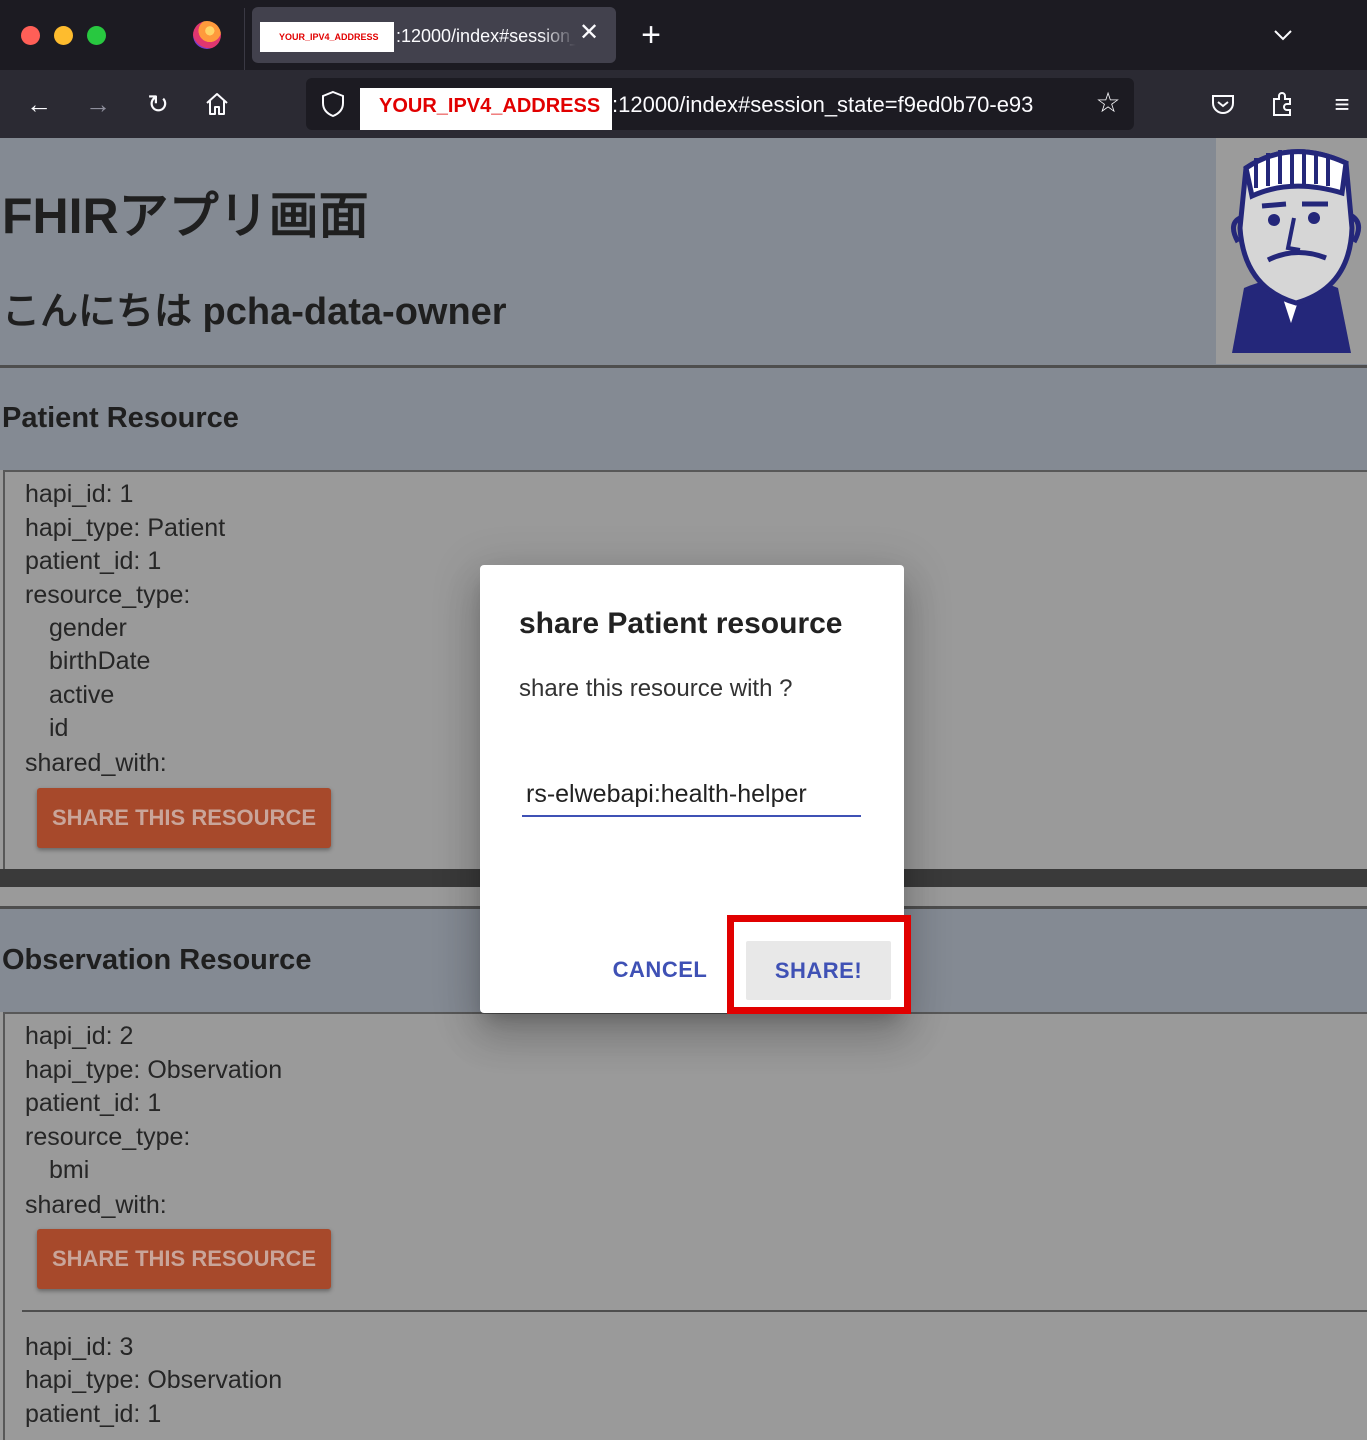  Describe the element at coordinates (681, 623) in the screenshot. I see `dialog-title: share Patient resource` at that location.